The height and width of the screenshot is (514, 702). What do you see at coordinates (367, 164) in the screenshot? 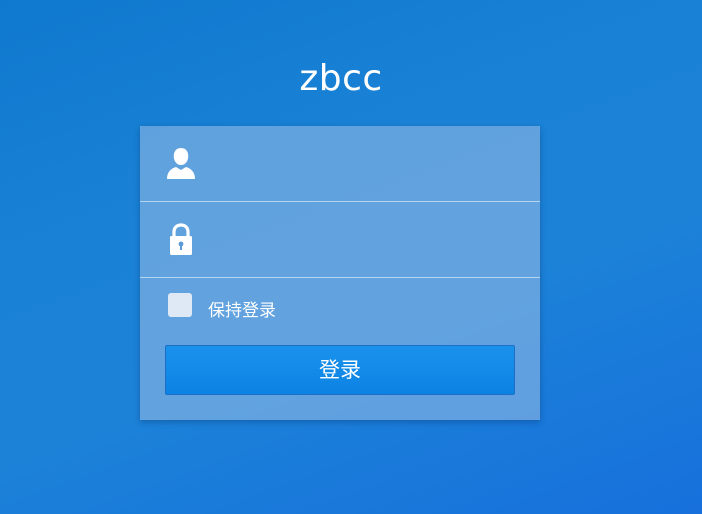
I see `username-input` at bounding box center [367, 164].